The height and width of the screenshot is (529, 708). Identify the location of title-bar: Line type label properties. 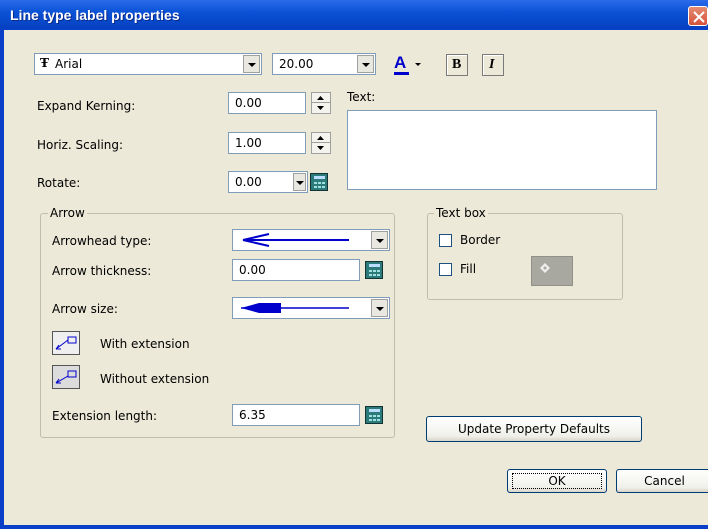
(354, 15).